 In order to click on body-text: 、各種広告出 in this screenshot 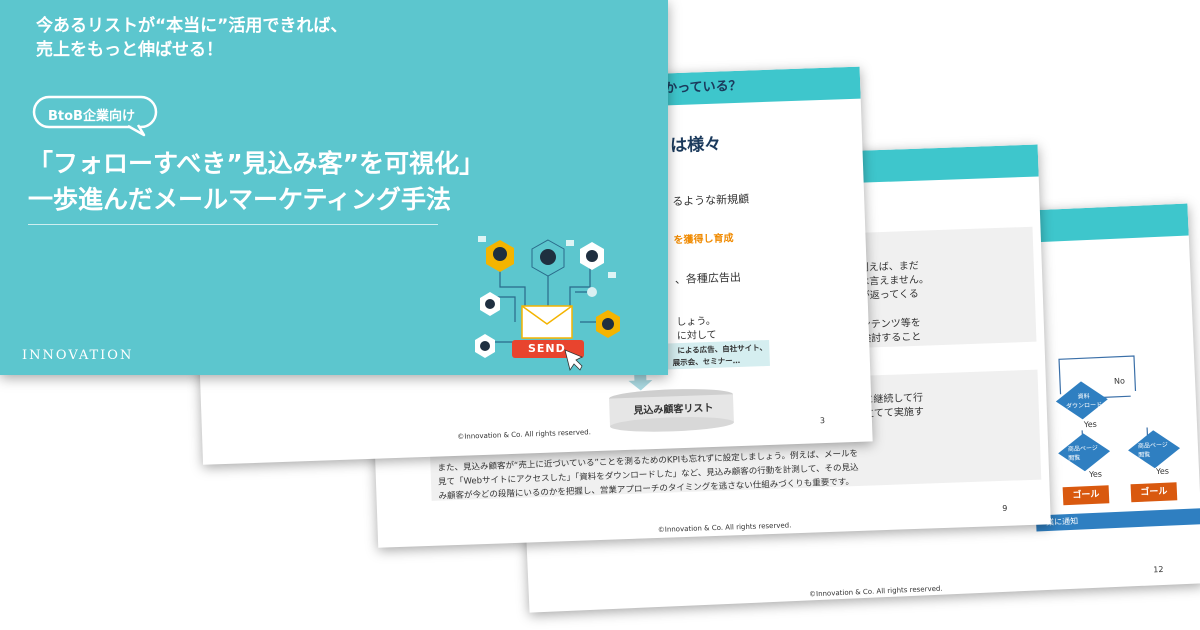, I will do `click(708, 278)`.